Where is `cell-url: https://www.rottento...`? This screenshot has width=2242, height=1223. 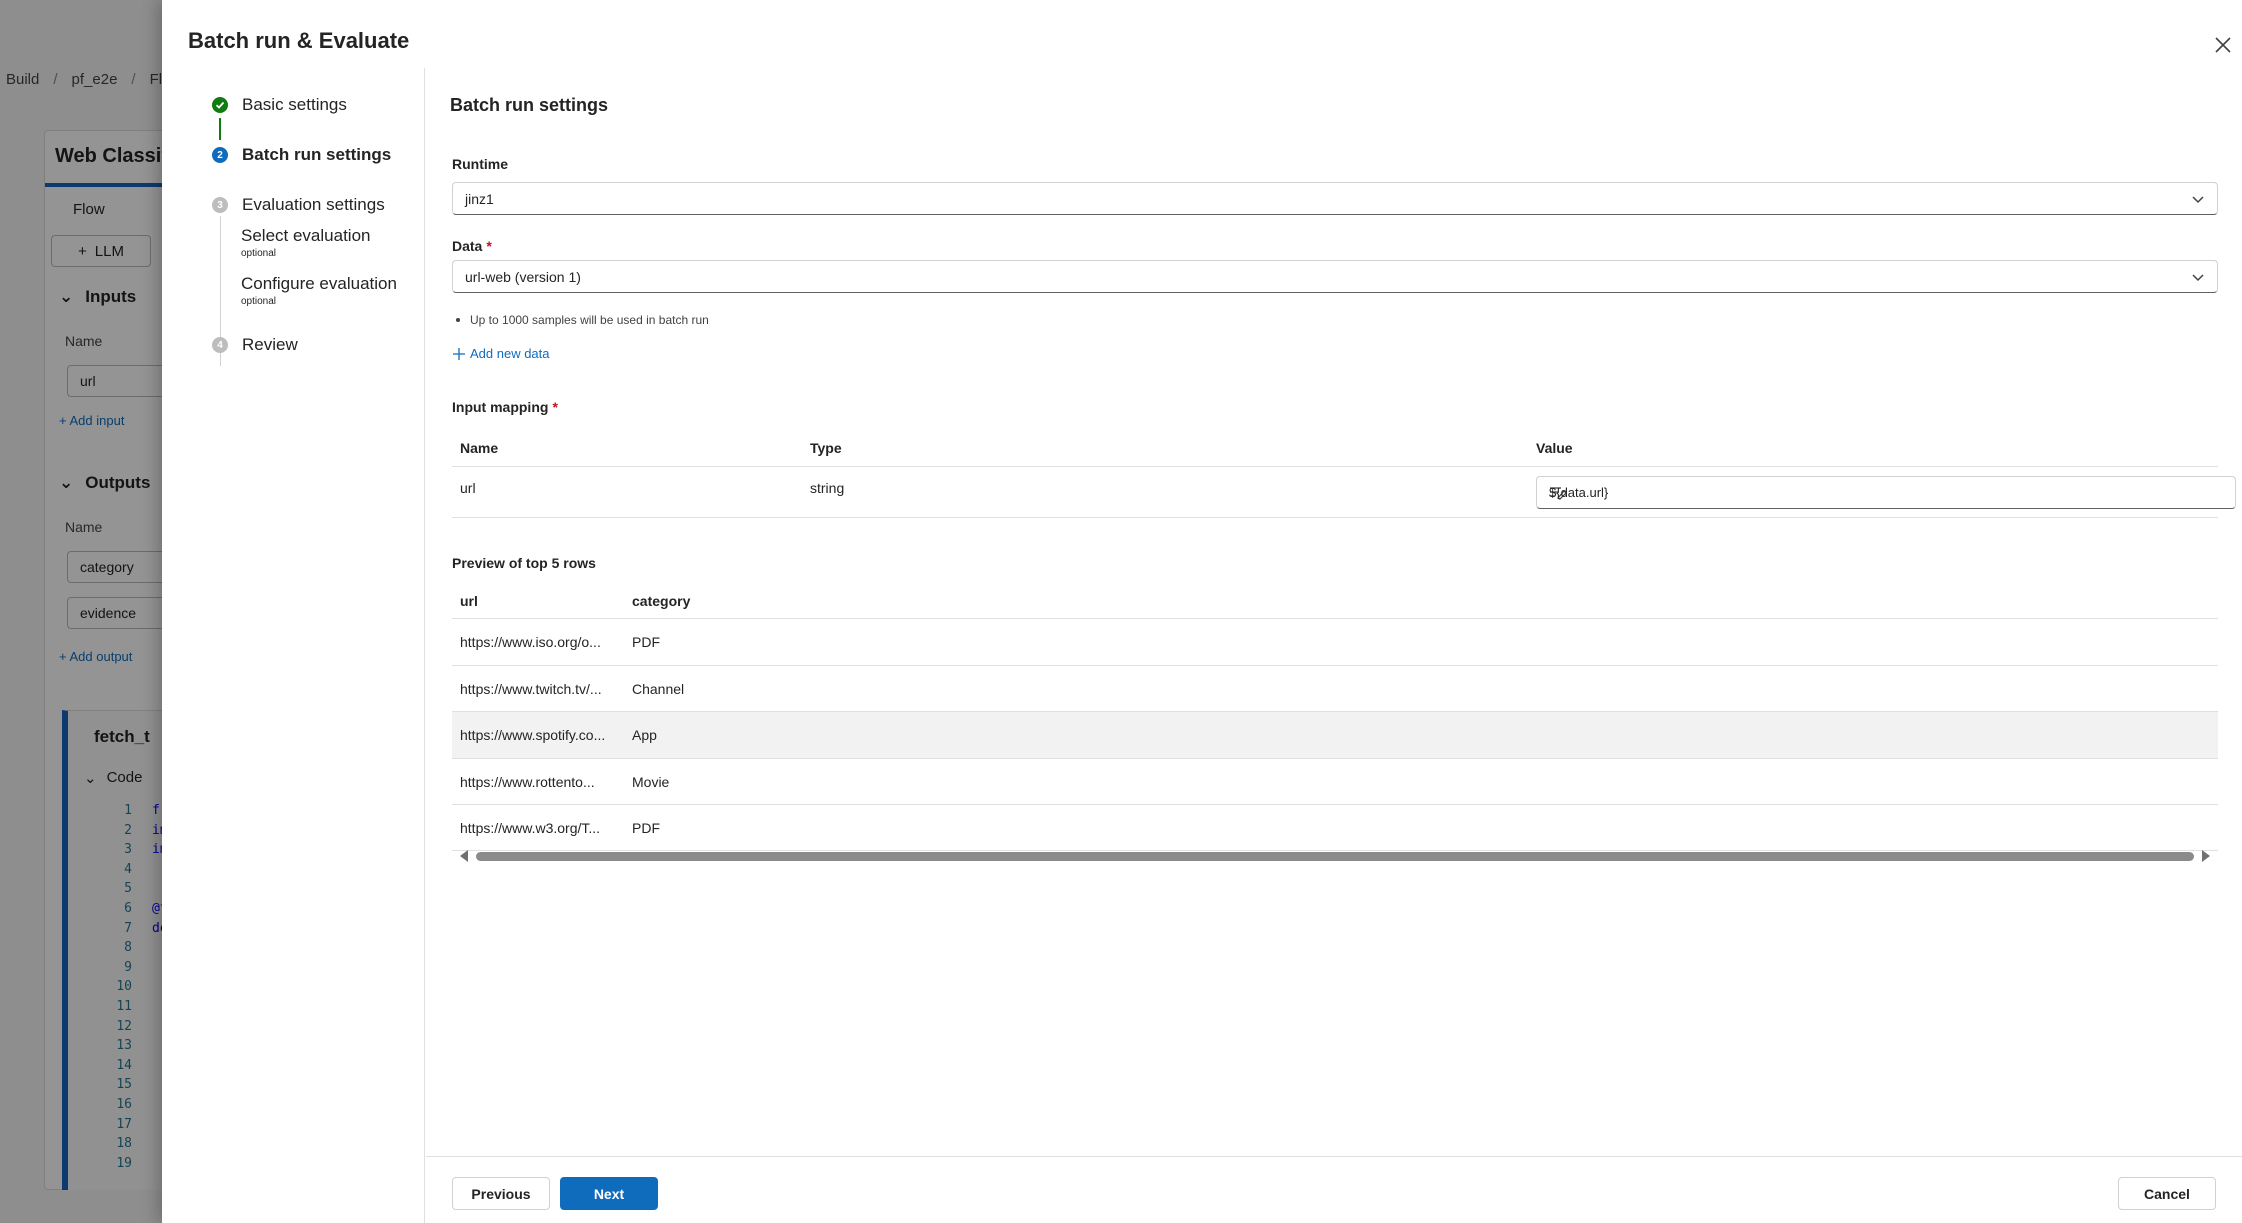 cell-url: https://www.rottento... is located at coordinates (527, 781).